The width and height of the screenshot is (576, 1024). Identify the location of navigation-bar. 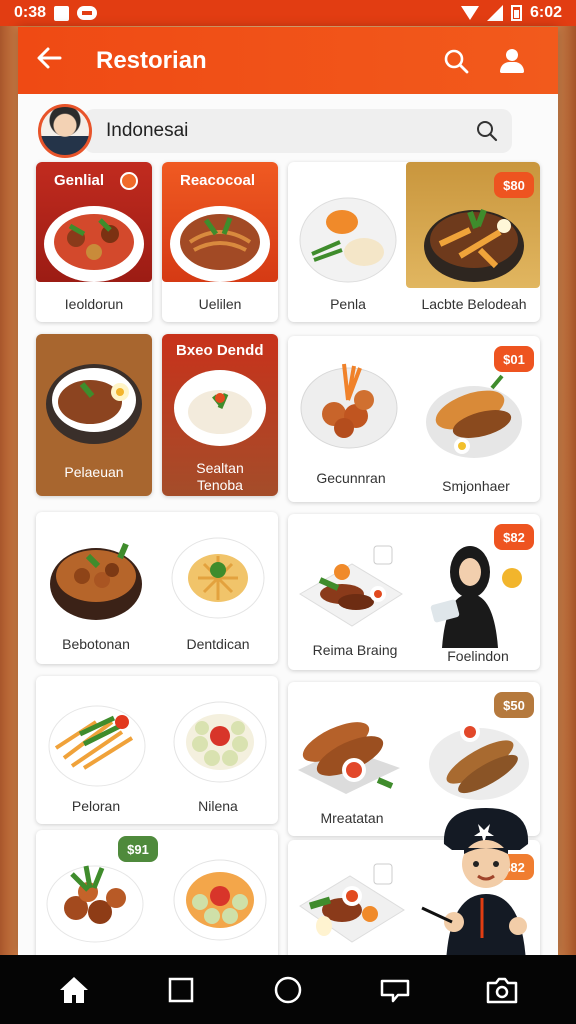
(288, 989).